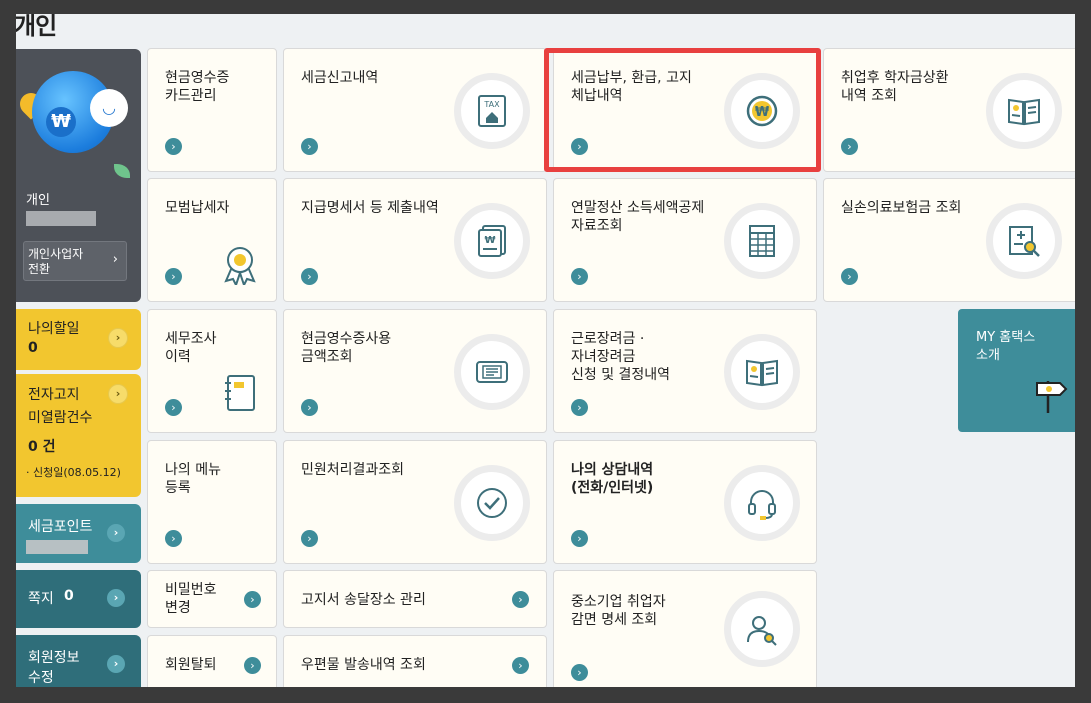 Image resolution: width=1091 pixels, height=703 pixels. What do you see at coordinates (949, 240) in the screenshot?
I see `tile-medical-insurance: 실손의료보험금 조회 ›` at bounding box center [949, 240].